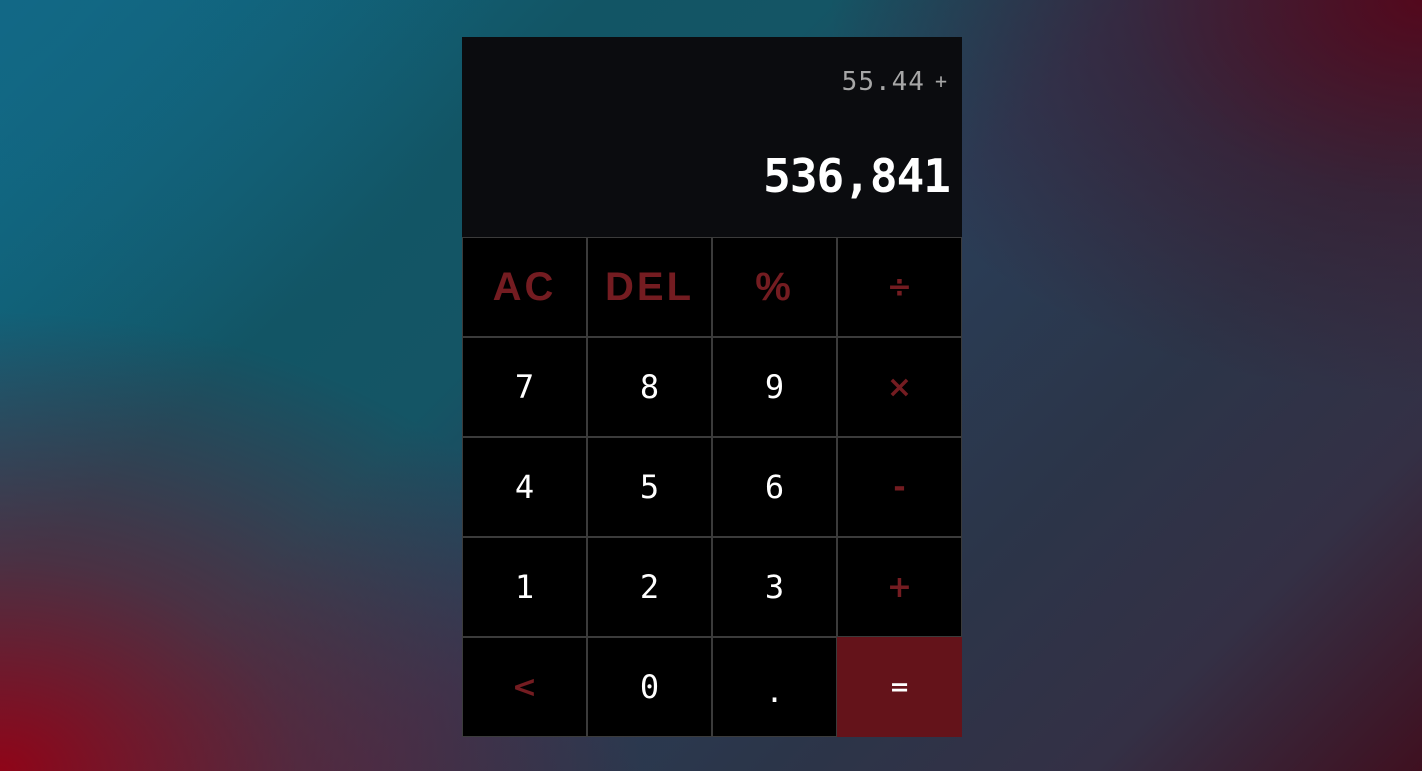  What do you see at coordinates (649, 687) in the screenshot?
I see `digit-0-button: 0` at bounding box center [649, 687].